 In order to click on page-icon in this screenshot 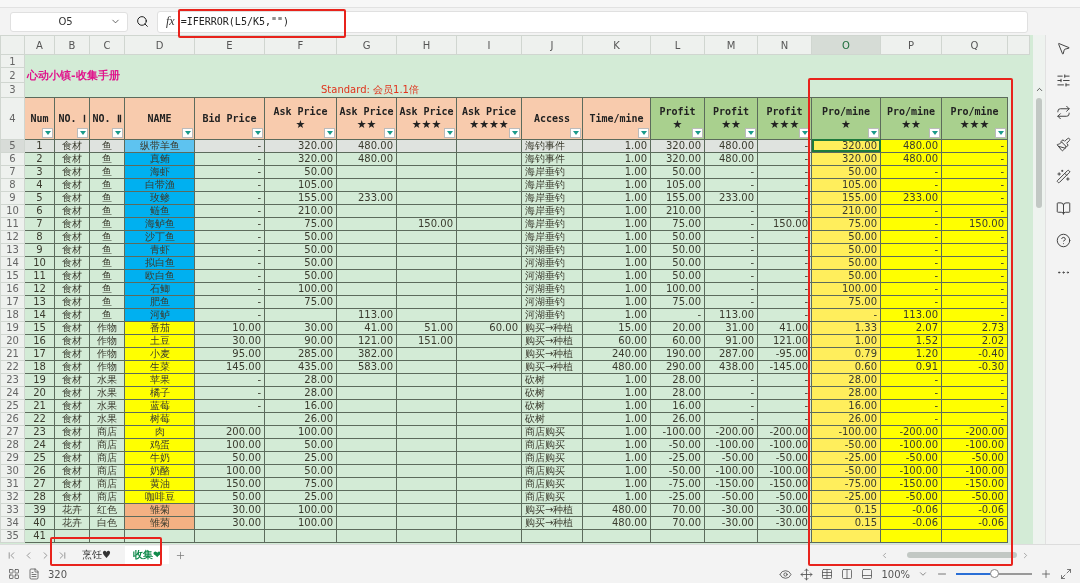, I will do `click(34, 574)`.